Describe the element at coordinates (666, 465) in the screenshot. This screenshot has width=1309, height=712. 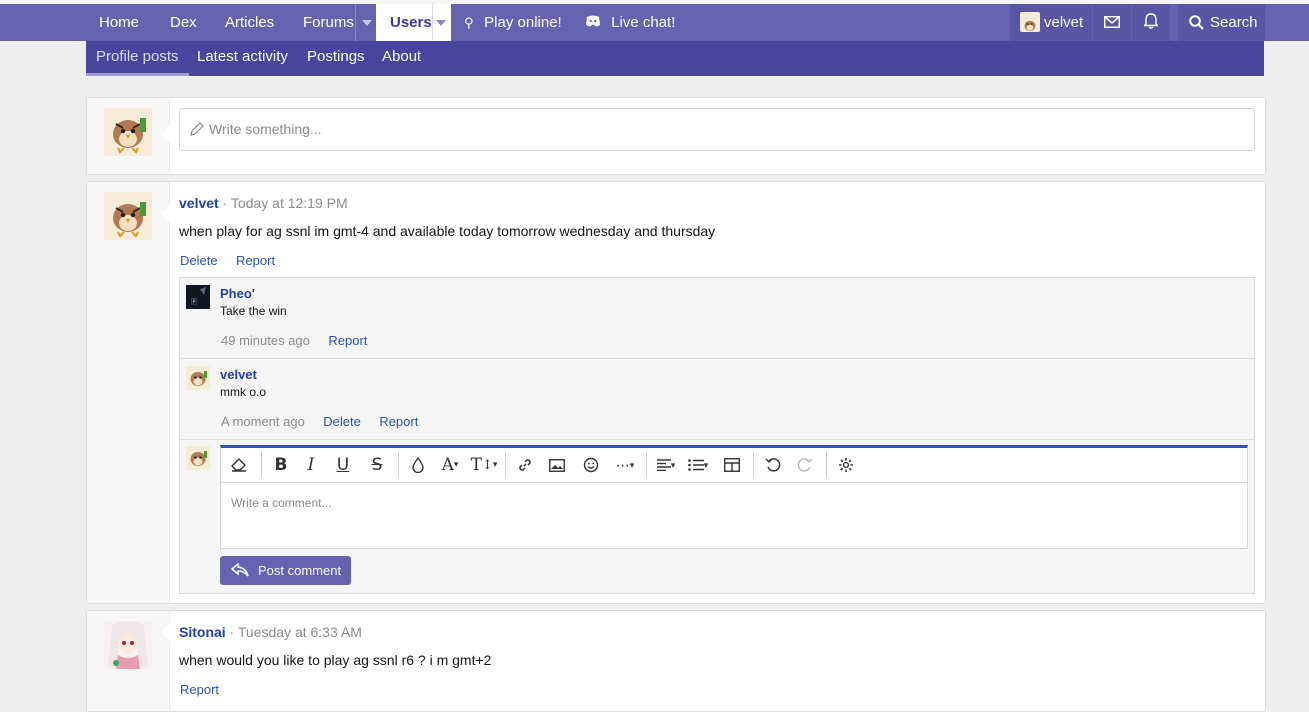
I see `align-icon: ▾` at that location.